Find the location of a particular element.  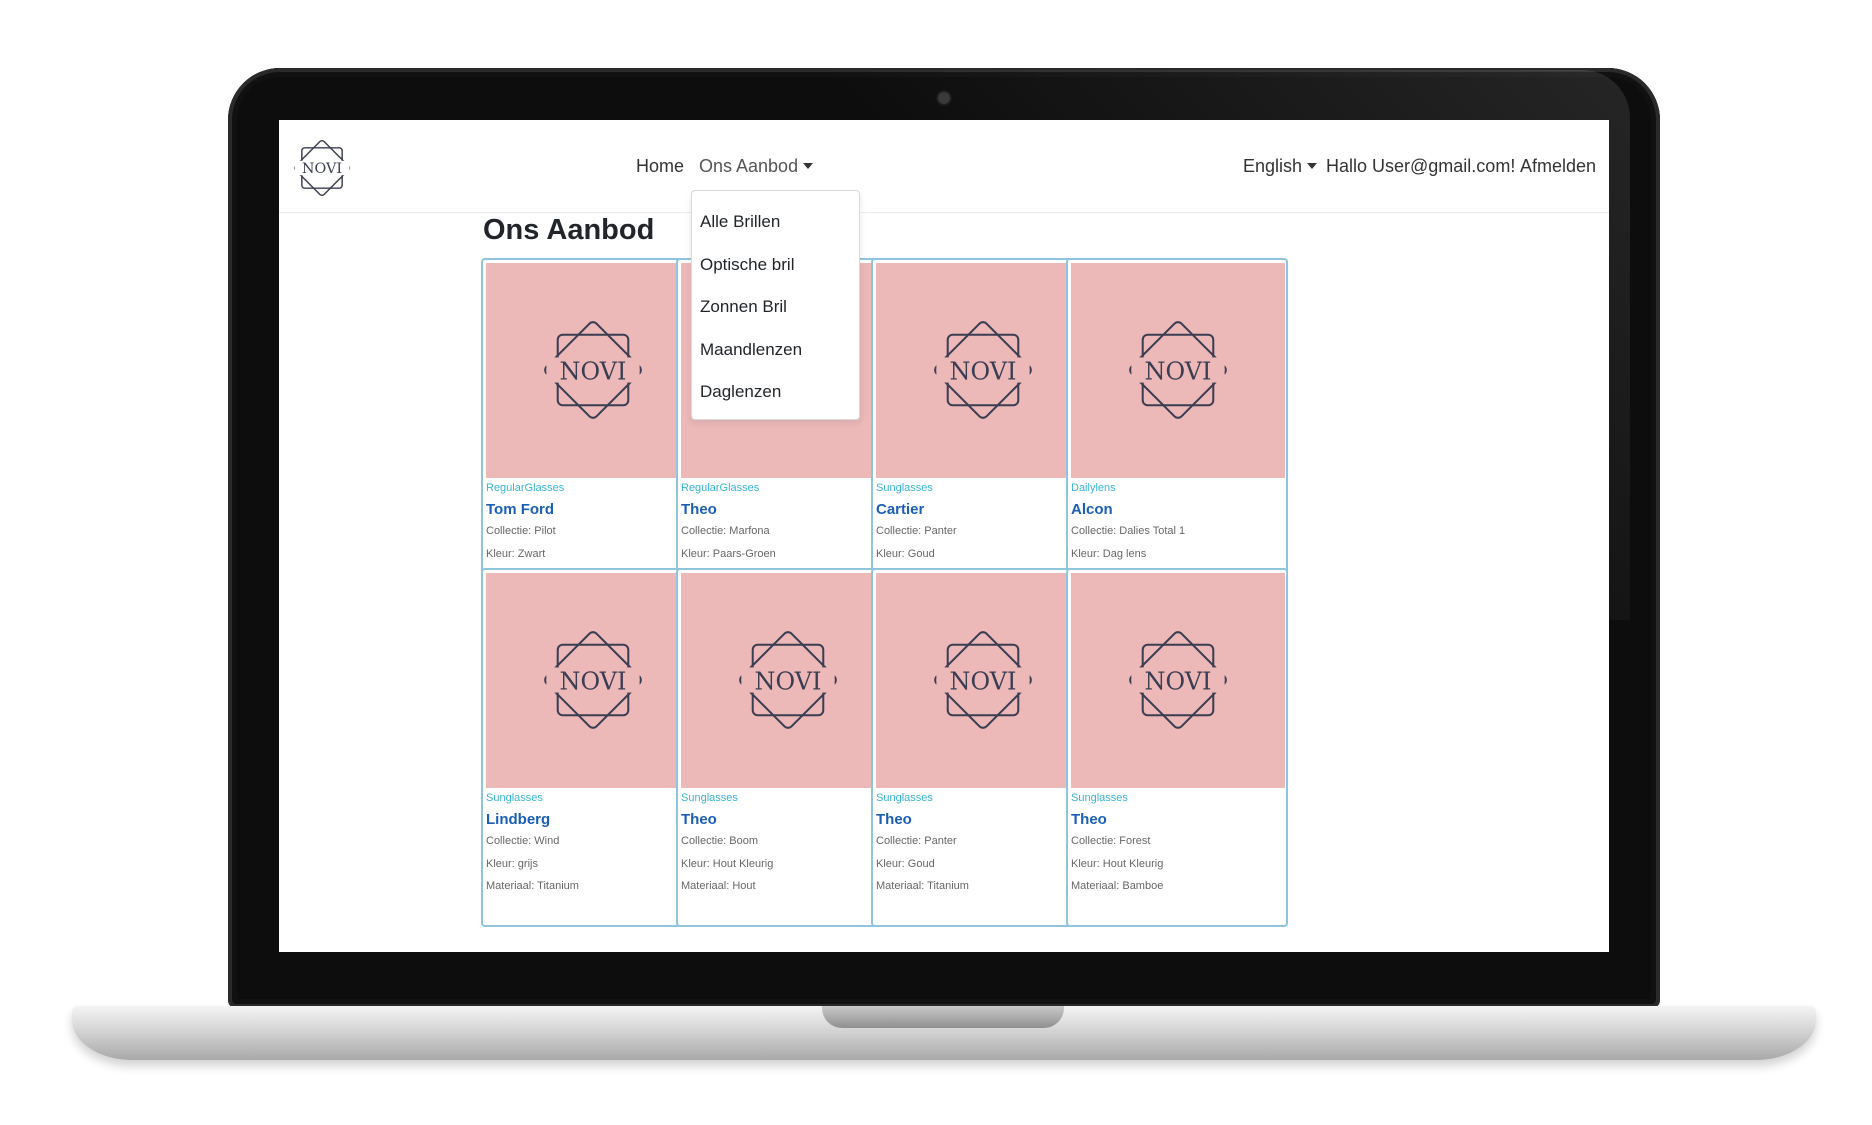

product-collectie: Collectie: Wind is located at coordinates (523, 841).